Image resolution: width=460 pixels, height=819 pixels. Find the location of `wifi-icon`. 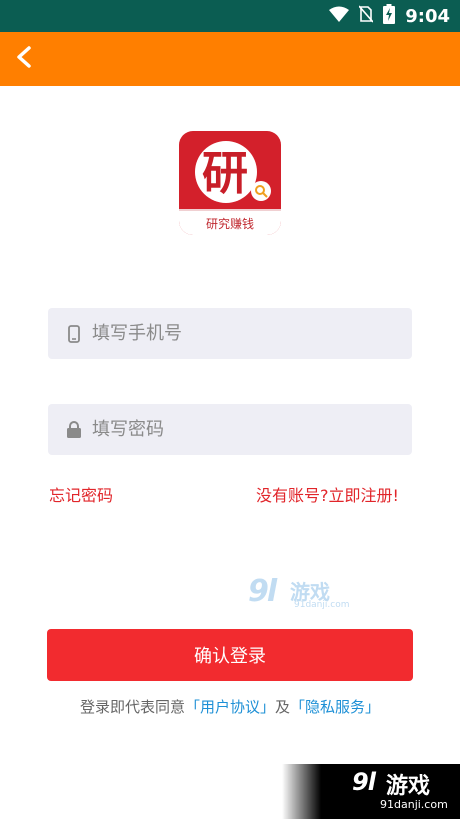

wifi-icon is located at coordinates (339, 16).